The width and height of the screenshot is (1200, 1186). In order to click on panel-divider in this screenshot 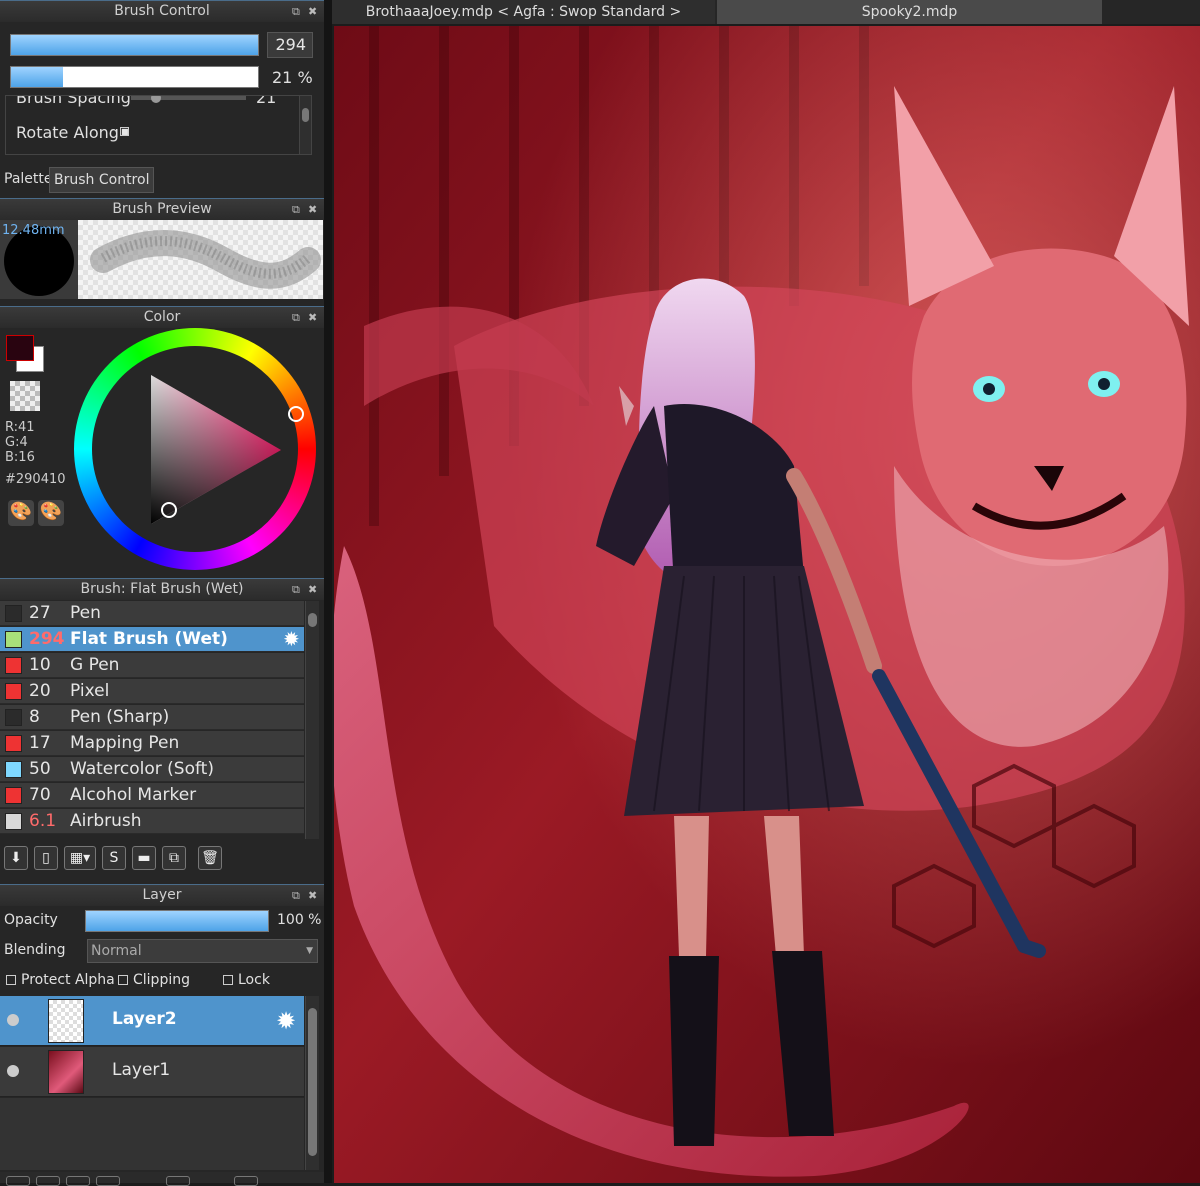, I will do `click(328, 591)`.